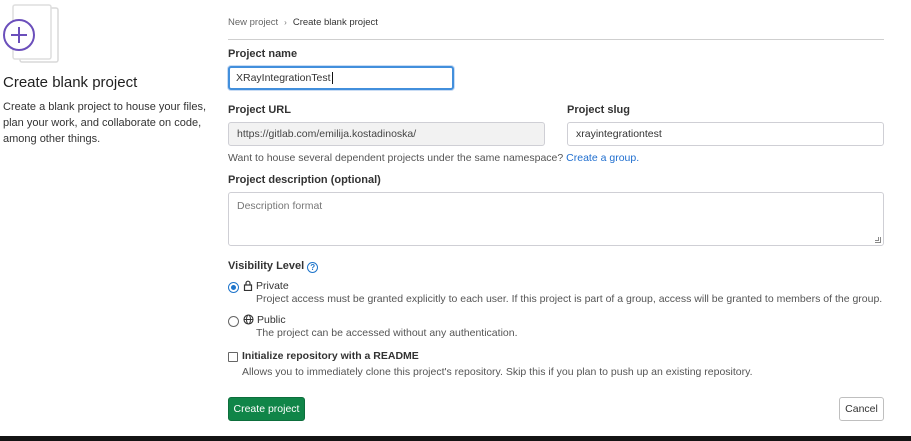 Image resolution: width=911 pixels, height=441 pixels. Describe the element at coordinates (70, 82) in the screenshot. I see `sidebar-title: Create blank project` at that location.